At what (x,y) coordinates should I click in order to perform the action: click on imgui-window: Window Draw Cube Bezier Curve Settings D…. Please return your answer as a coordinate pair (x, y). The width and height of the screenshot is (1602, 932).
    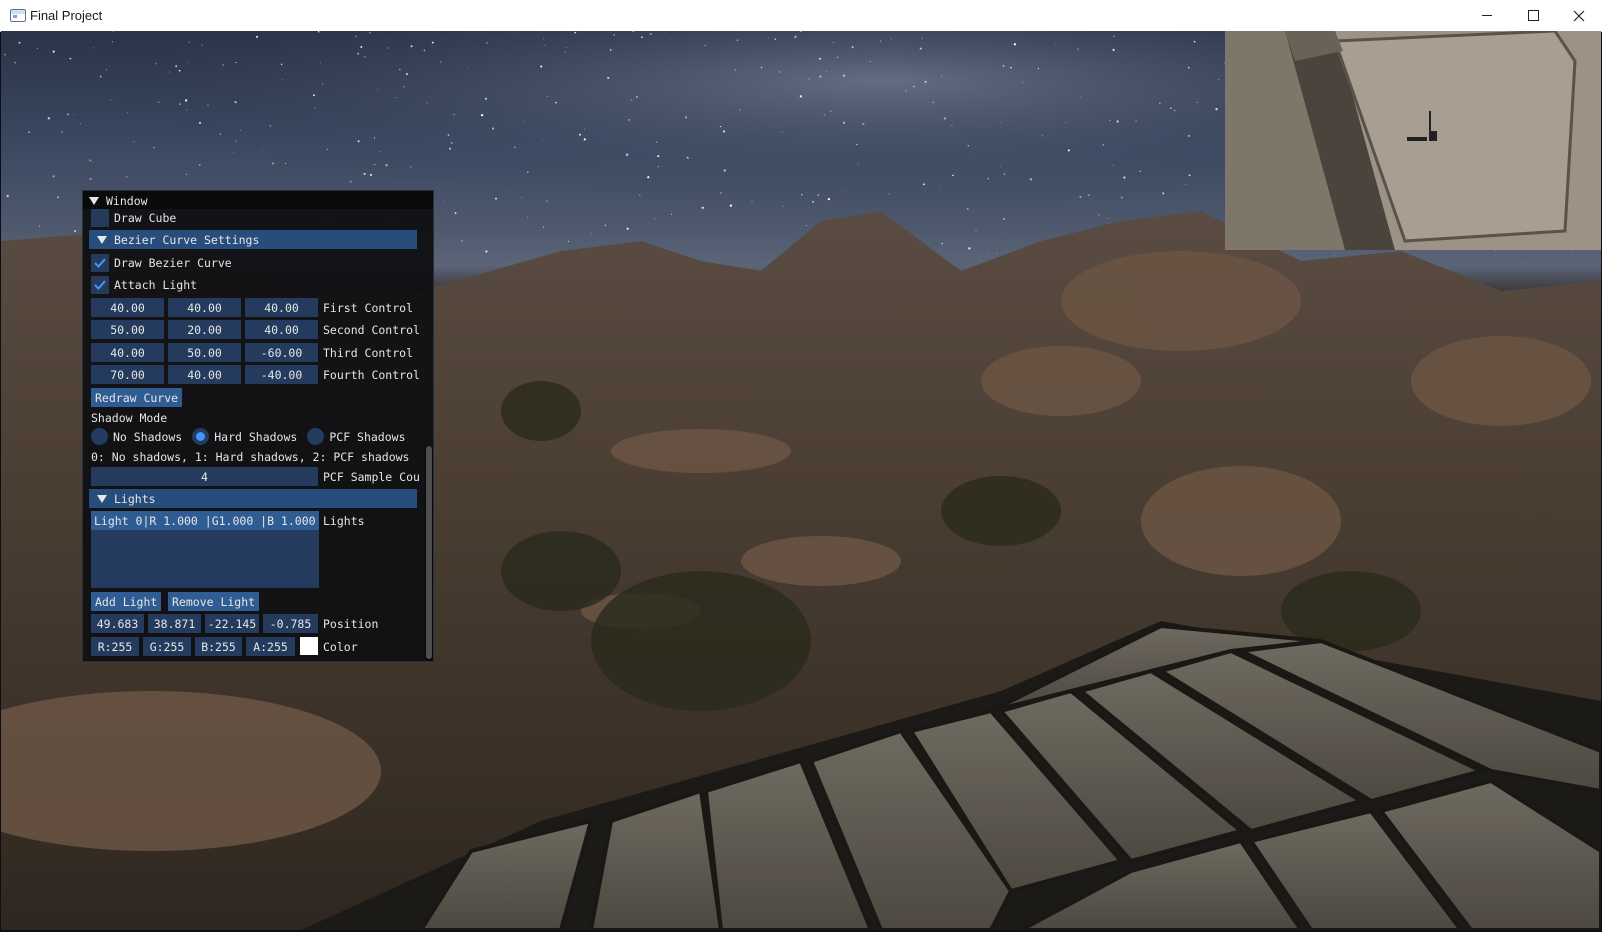
    Looking at the image, I should click on (258, 426).